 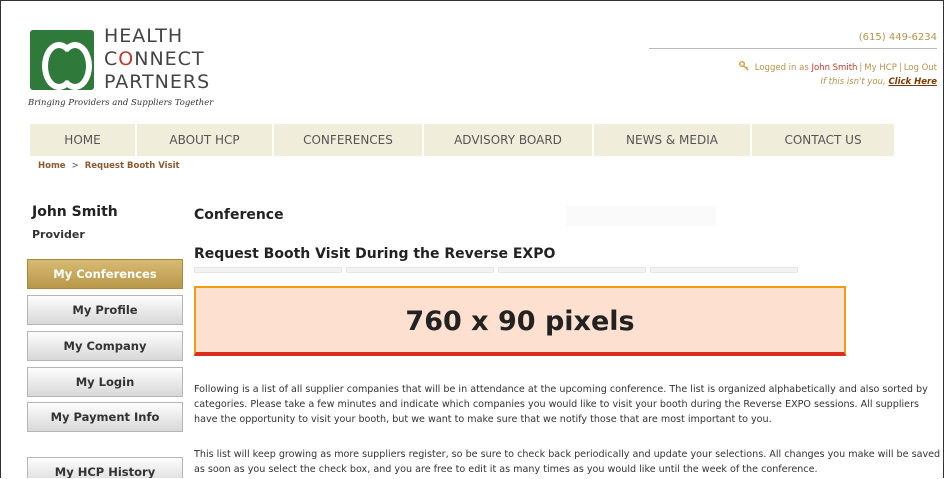 What do you see at coordinates (920, 68) in the screenshot?
I see `logout-link: Log Out` at bounding box center [920, 68].